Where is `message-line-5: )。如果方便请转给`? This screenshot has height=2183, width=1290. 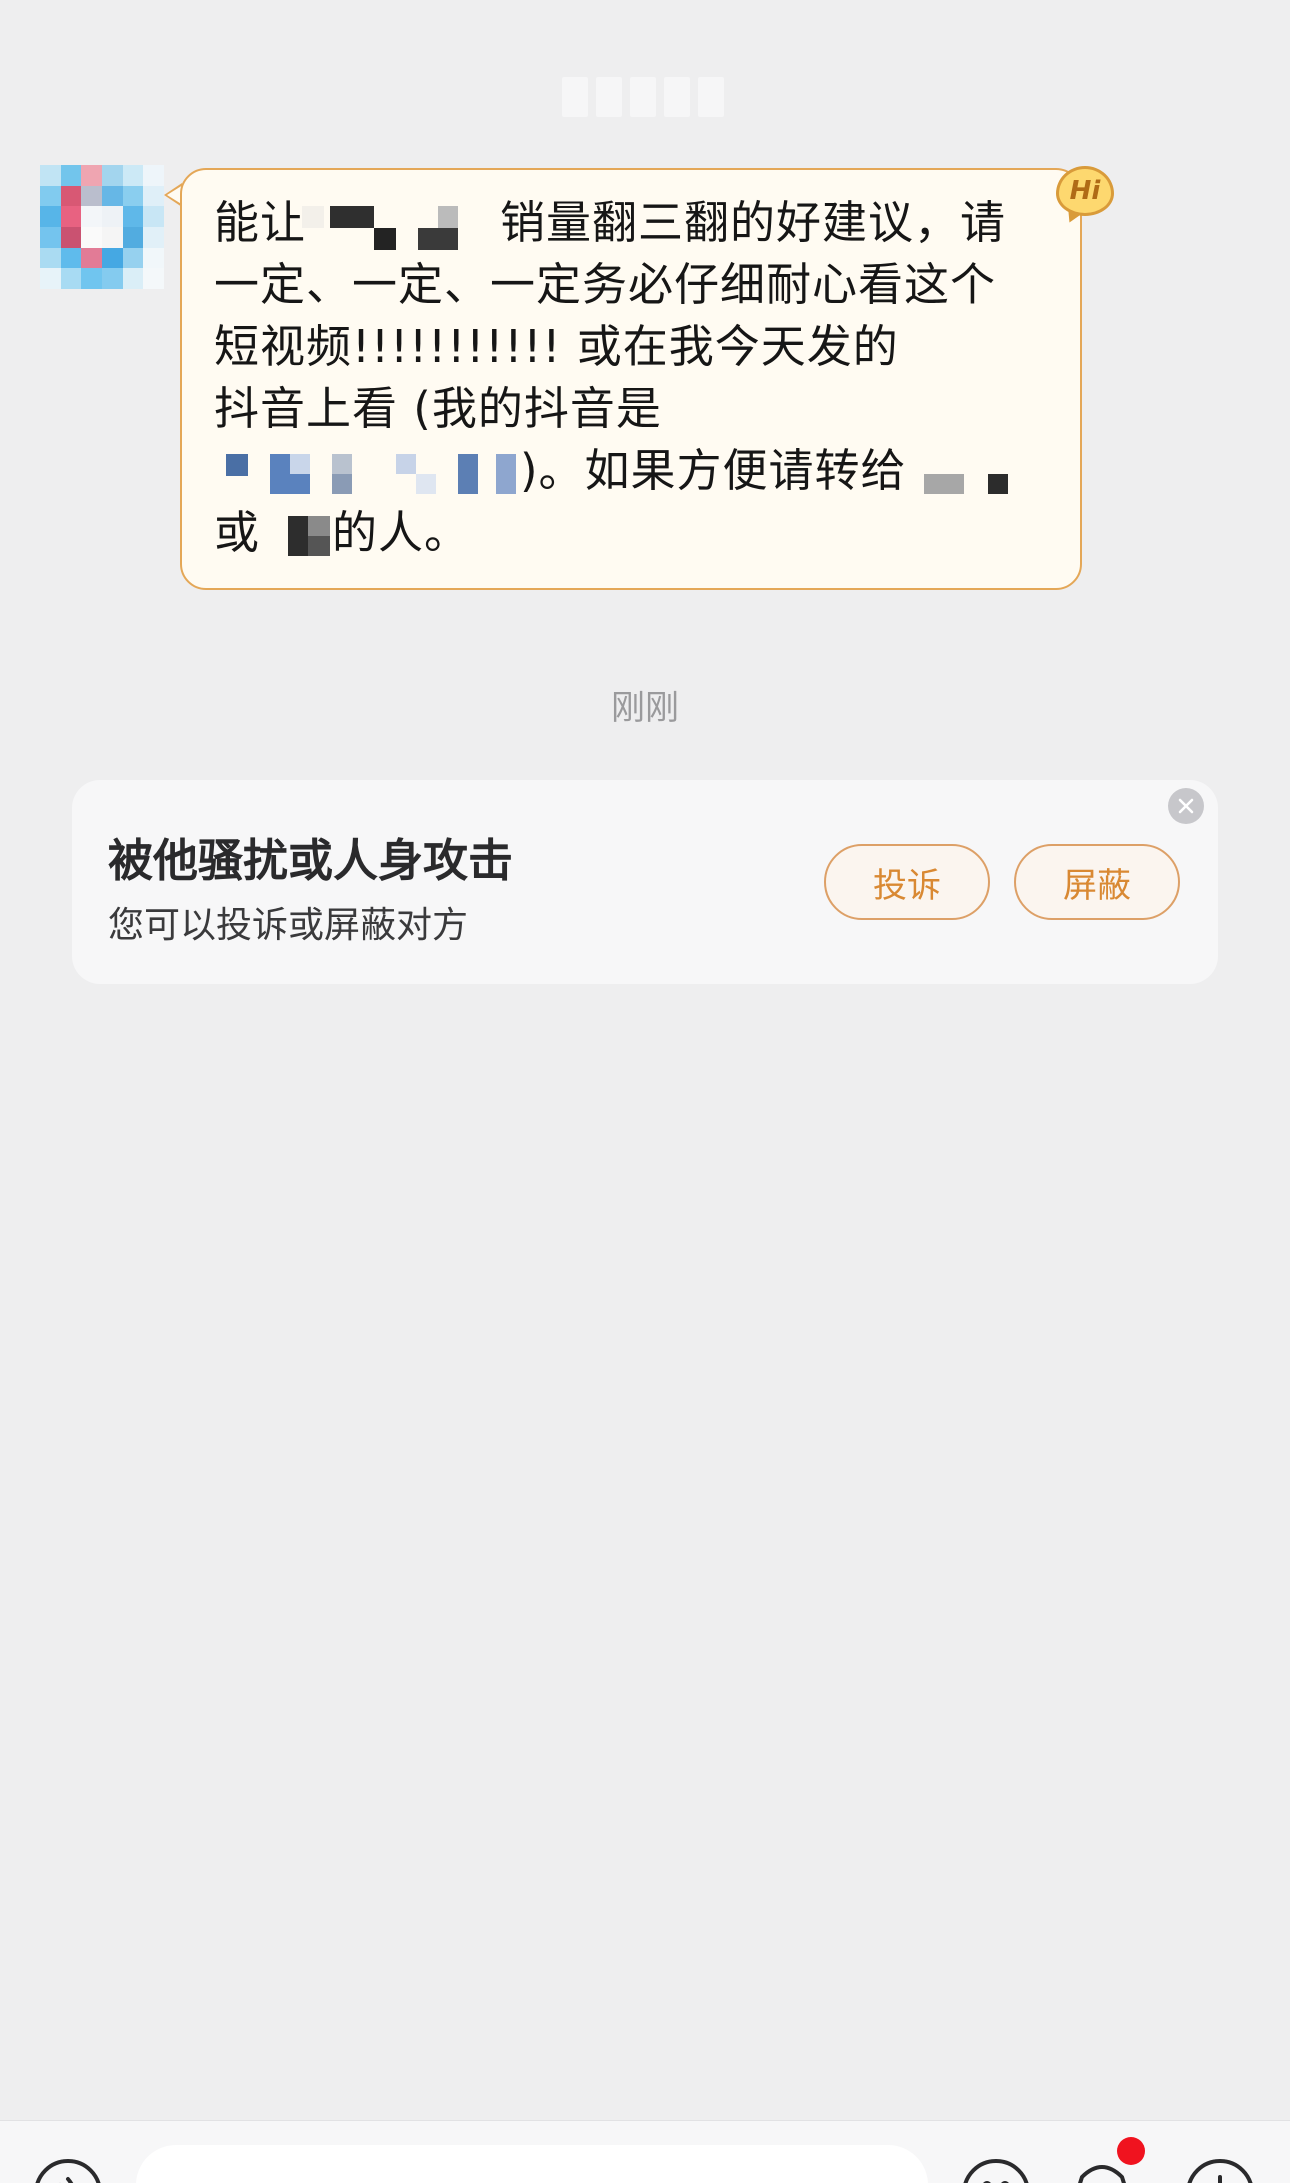
message-line-5: )。如果方便请转给 is located at coordinates (713, 471).